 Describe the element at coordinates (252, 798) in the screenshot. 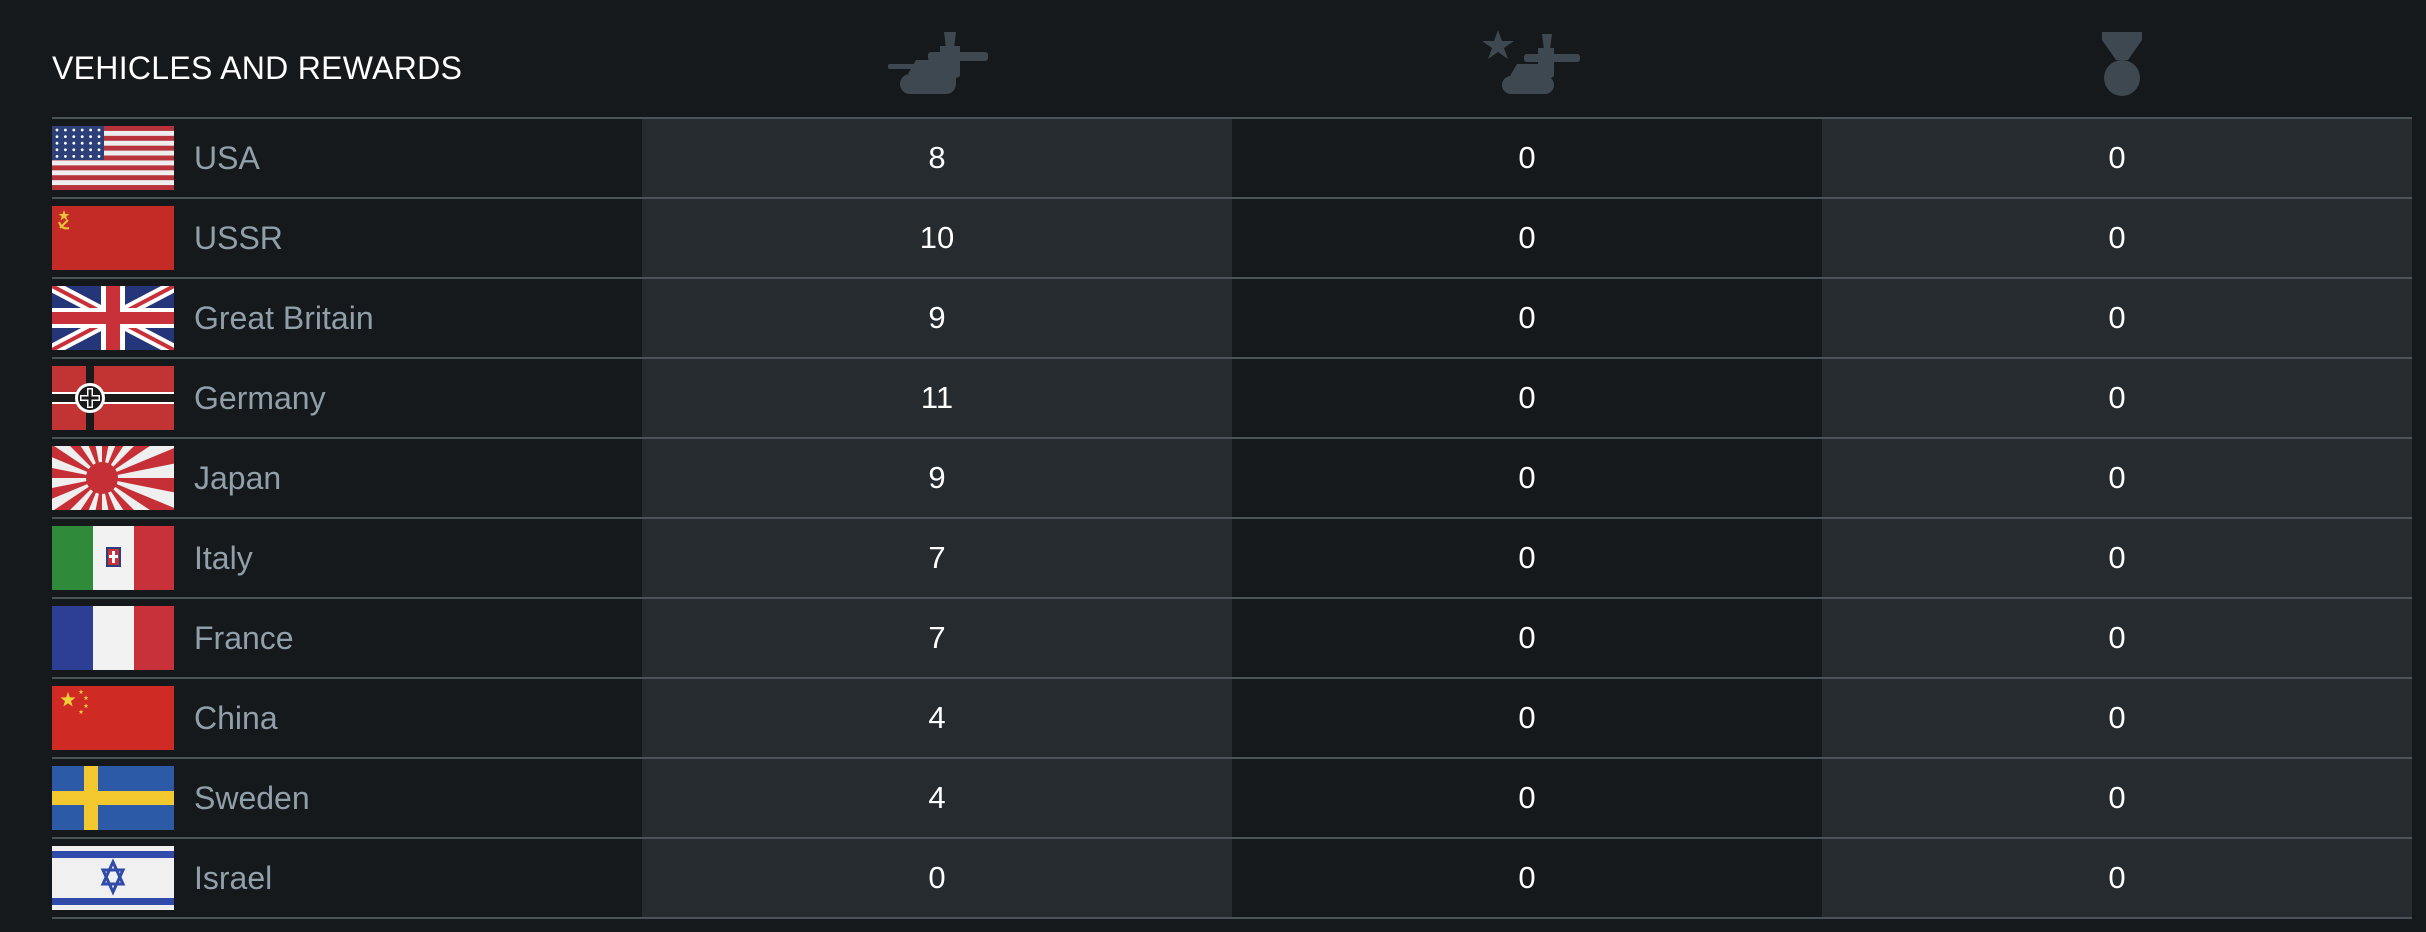

I see `country-name: Sweden` at that location.